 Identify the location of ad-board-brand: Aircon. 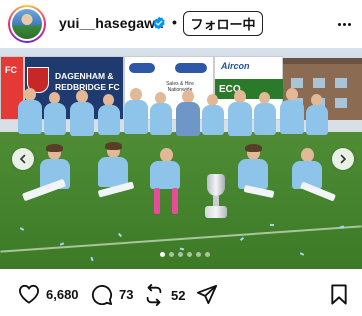
(235, 66).